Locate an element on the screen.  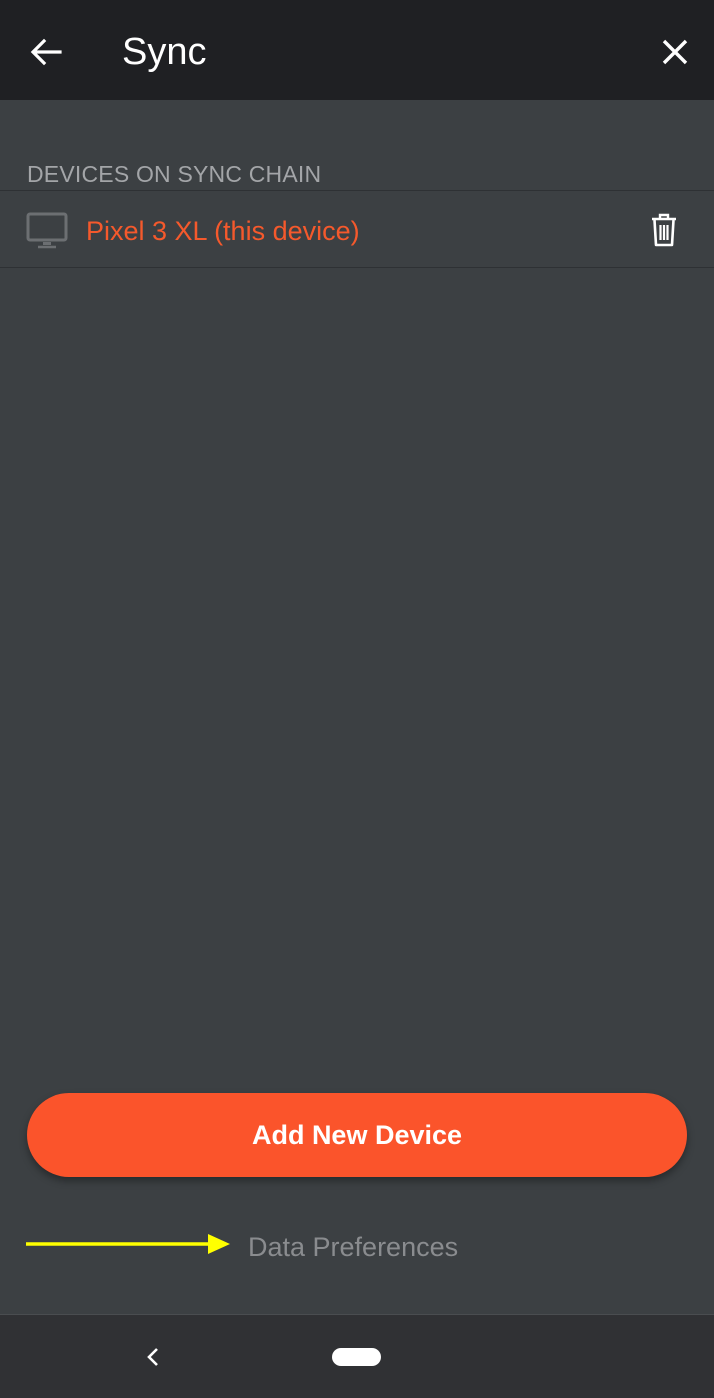
data-preferences-link: Data Preferences is located at coordinates (353, 1247).